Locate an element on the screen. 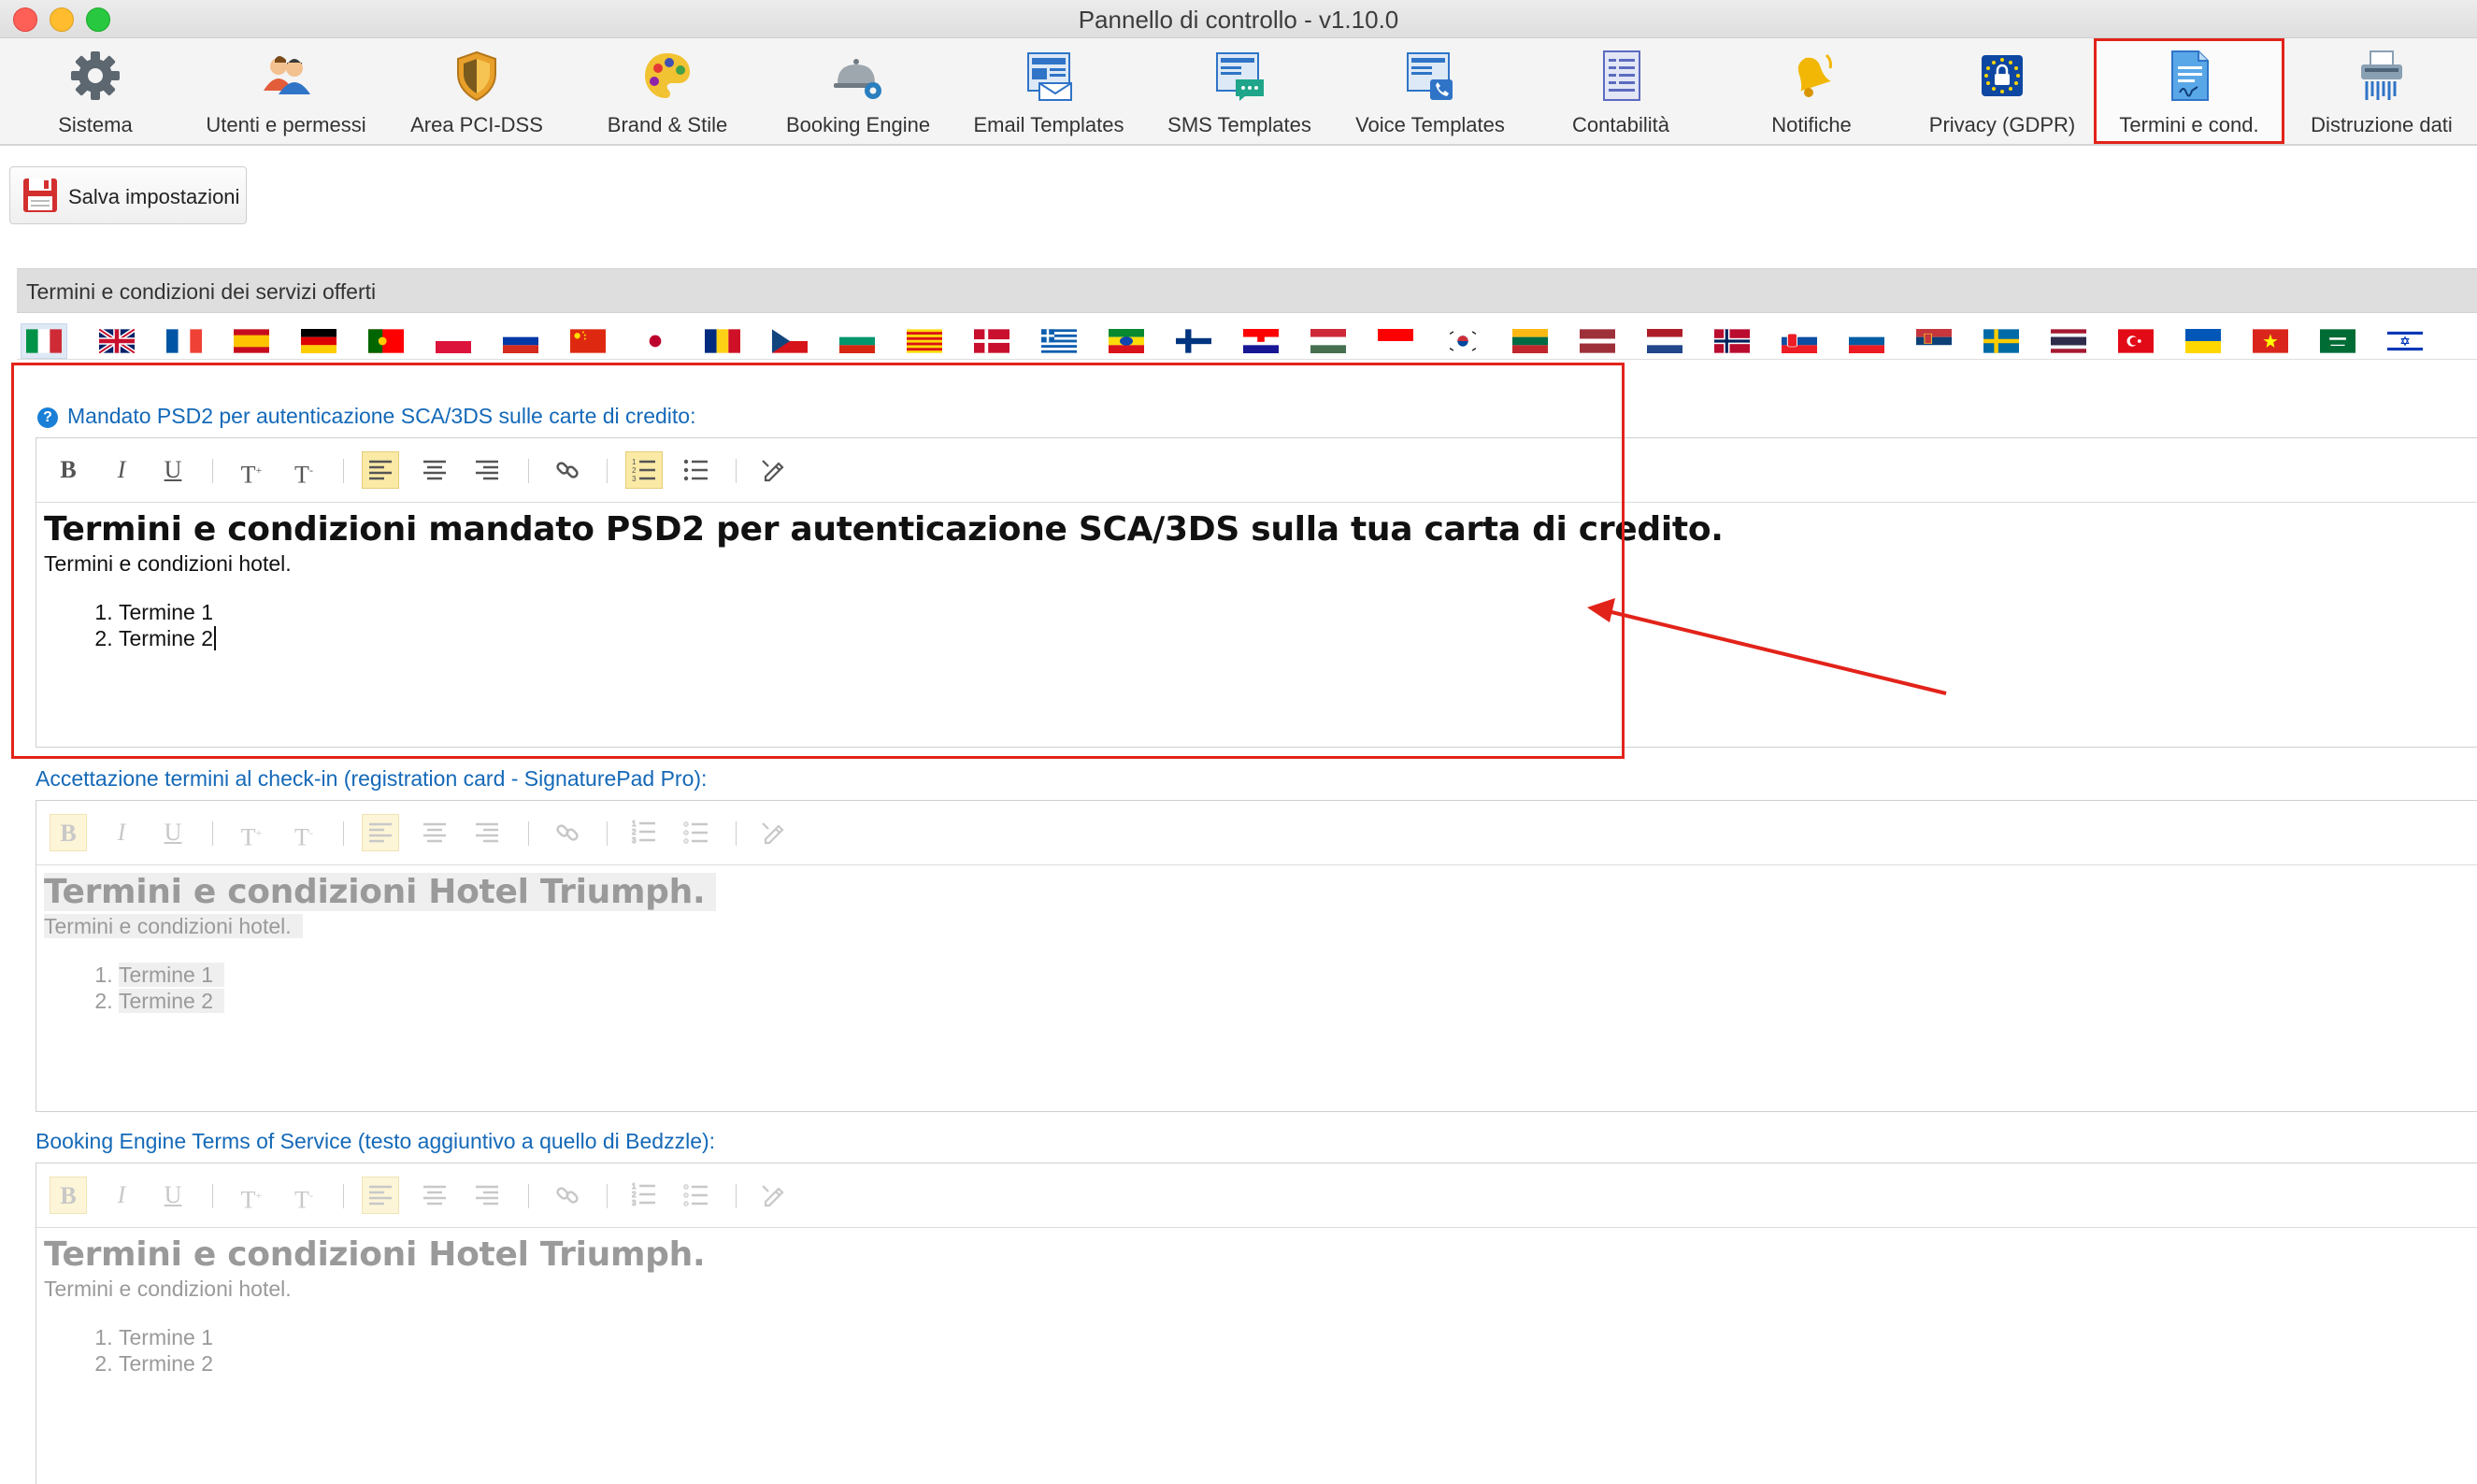  tab-label: Brand & Stile is located at coordinates (667, 124).